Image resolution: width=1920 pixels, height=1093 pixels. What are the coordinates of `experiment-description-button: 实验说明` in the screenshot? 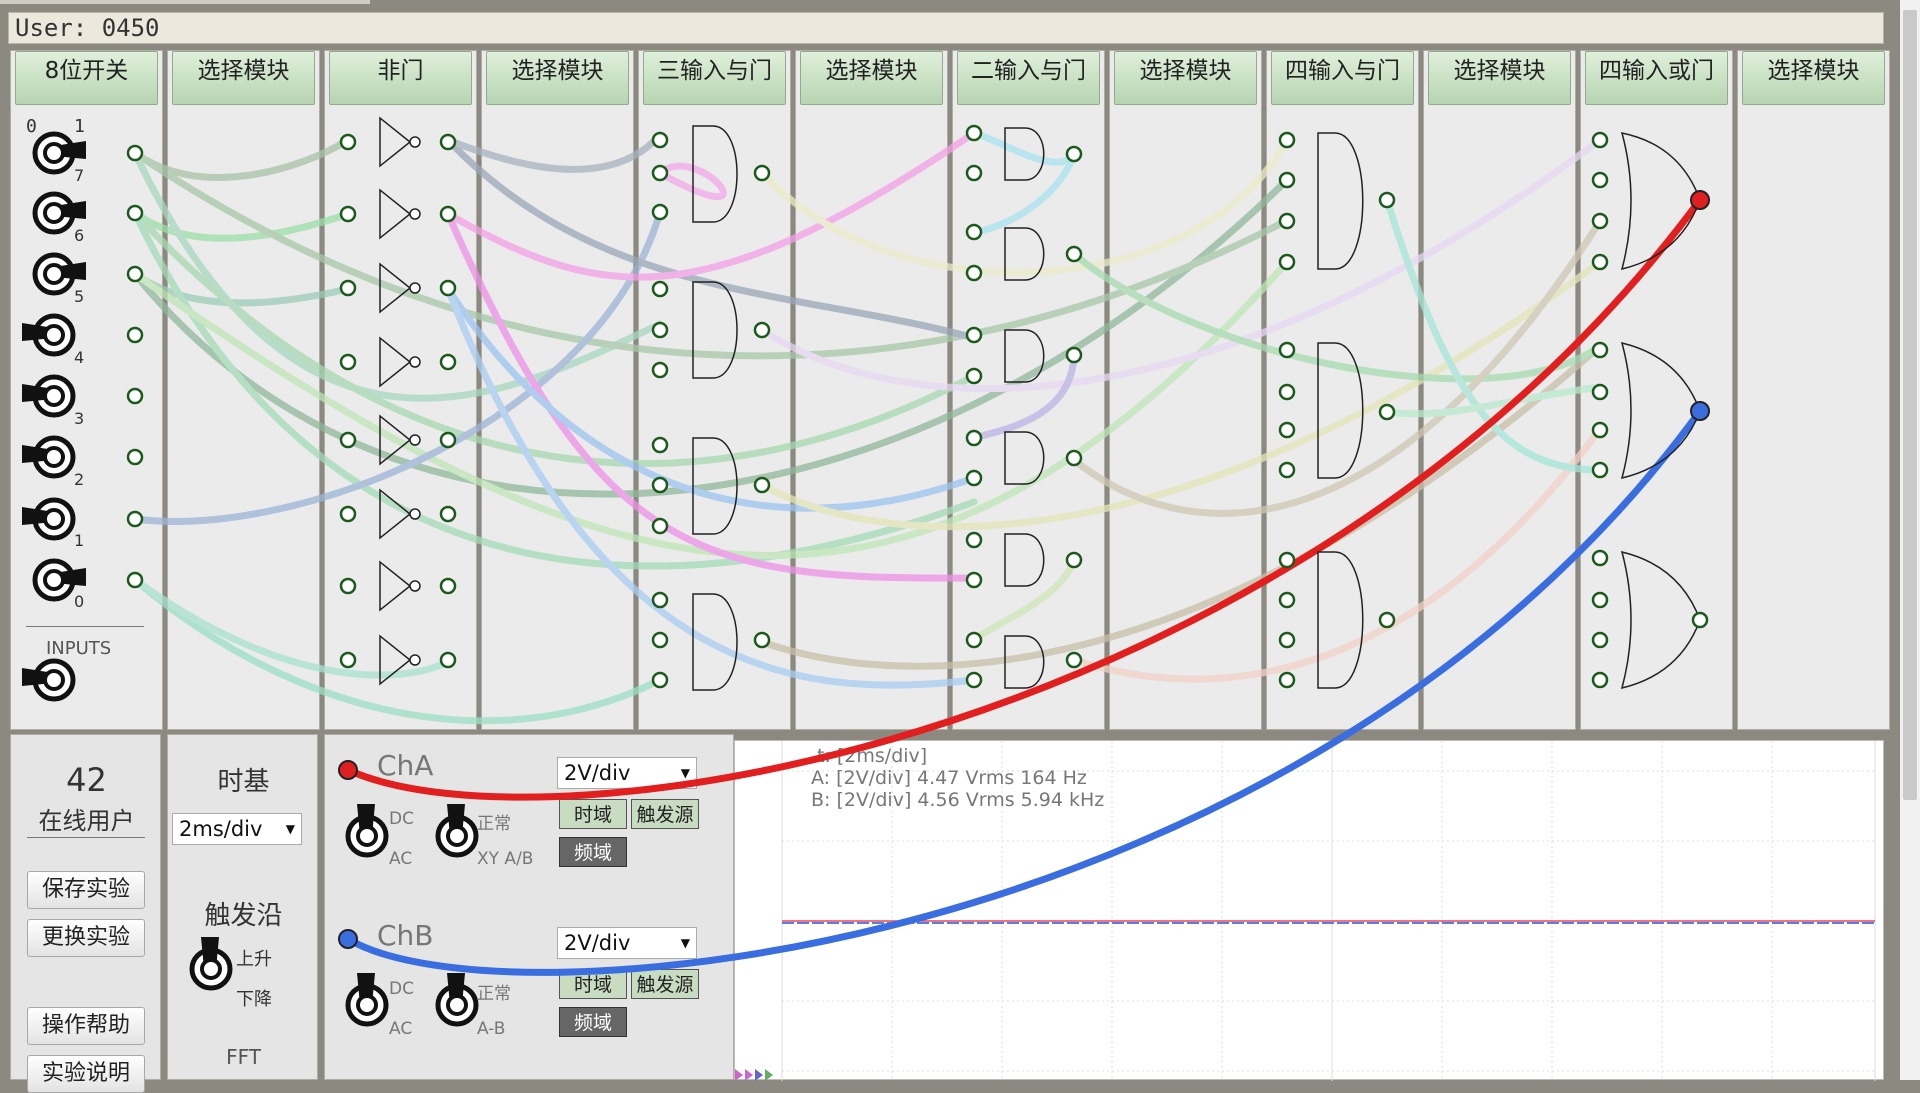 It's located at (86, 1074).